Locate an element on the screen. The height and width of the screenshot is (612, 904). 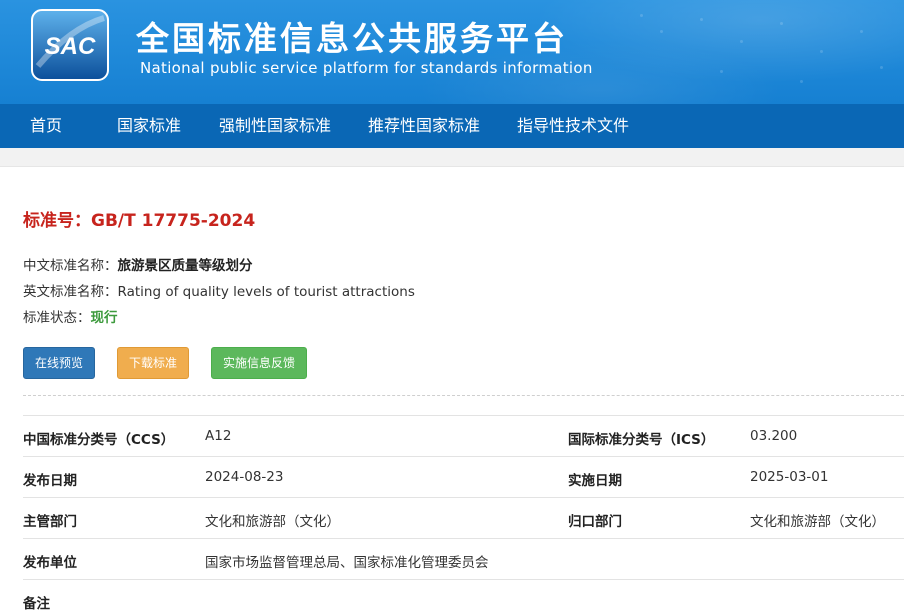
nav-item-national-standards: 国家标准 is located at coordinates (149, 126).